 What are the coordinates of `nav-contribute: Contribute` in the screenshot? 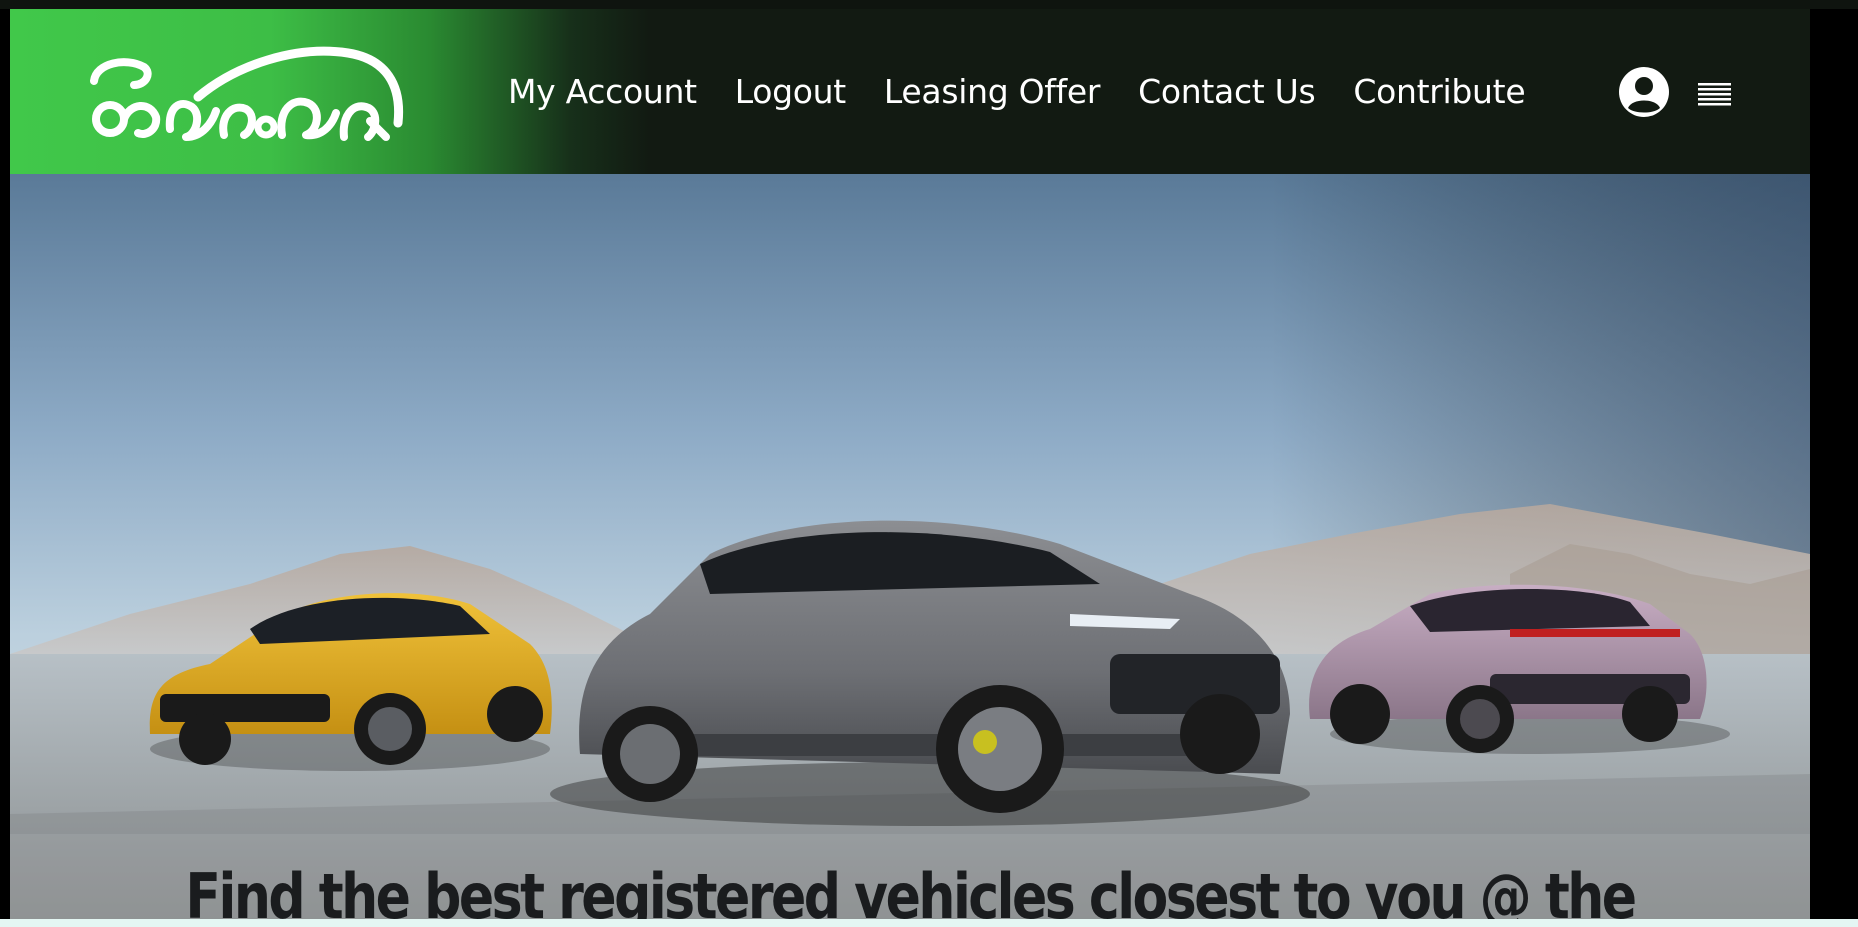 It's located at (1439, 91).